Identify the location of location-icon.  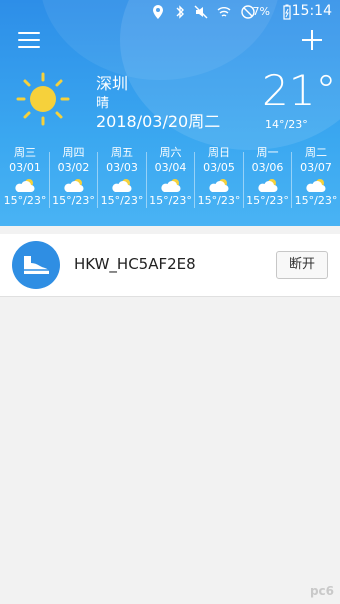
(158, 12).